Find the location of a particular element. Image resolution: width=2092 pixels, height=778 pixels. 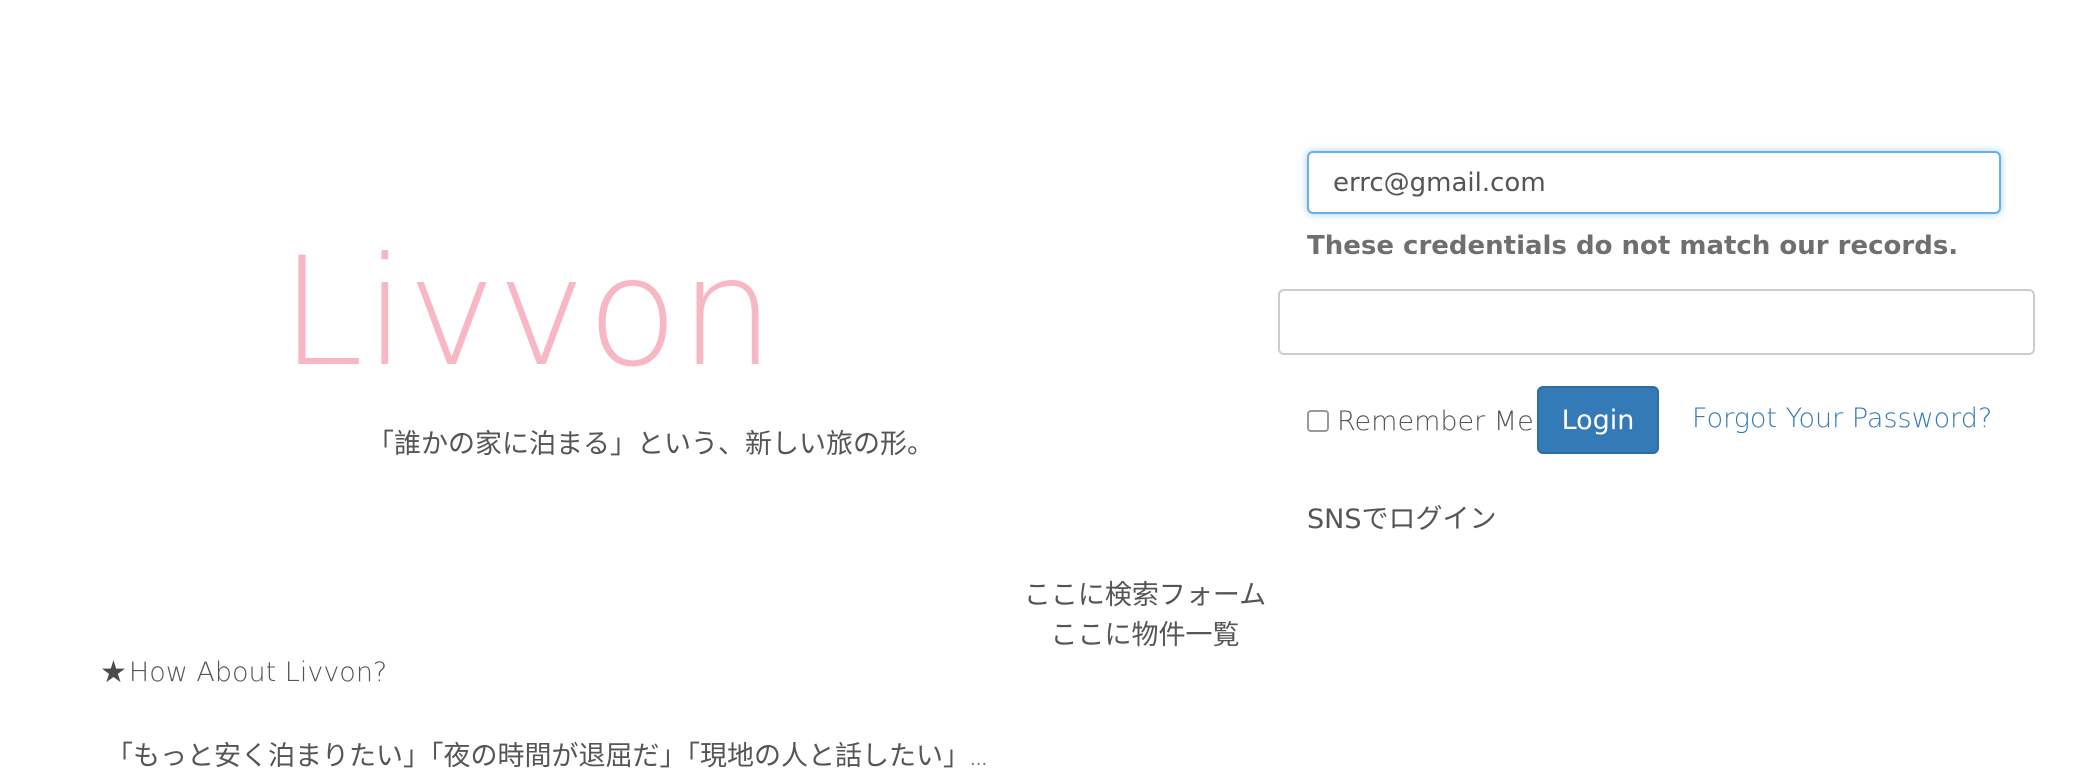

remember-me-label: Remember Me is located at coordinates (1435, 421).